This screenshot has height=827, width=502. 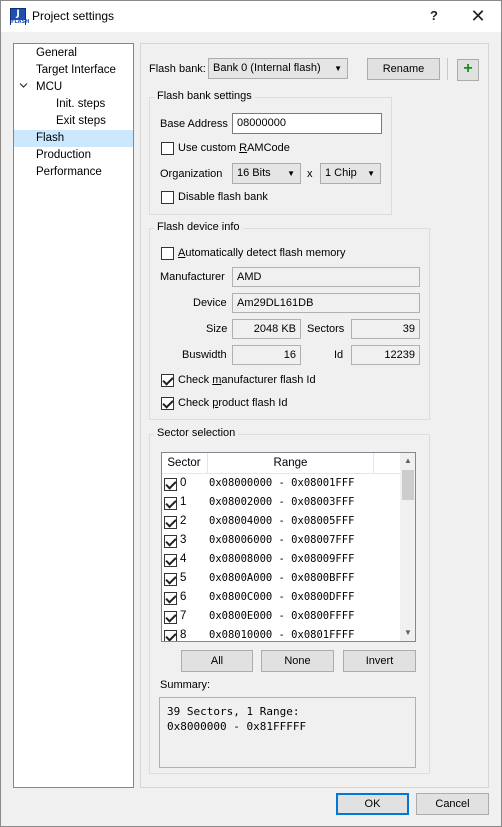 I want to click on sector-range: 0x08004000 - 0x08005FFF, so click(x=282, y=521).